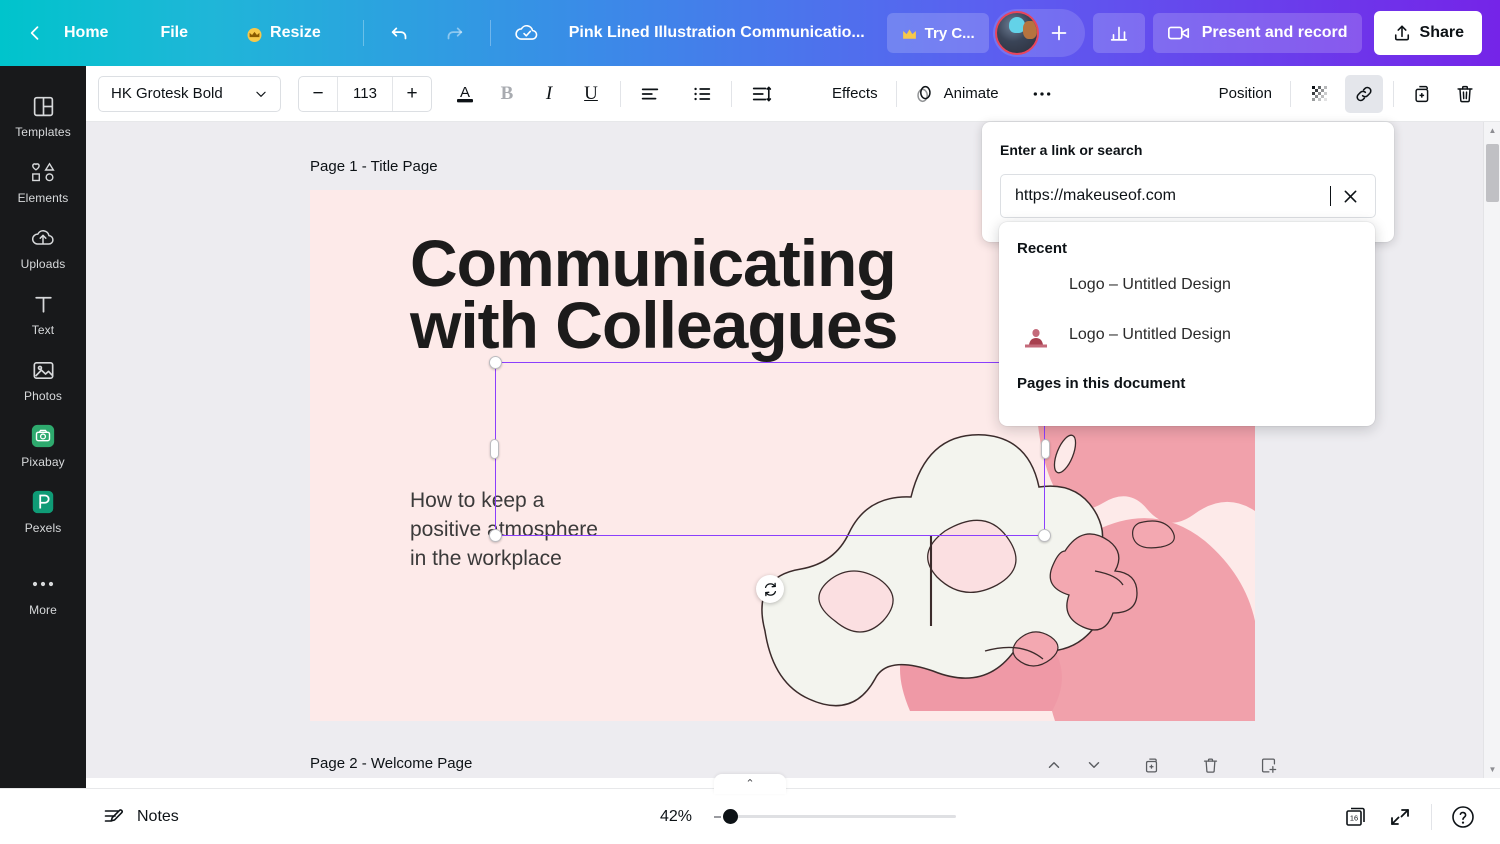 The image size is (1500, 844). What do you see at coordinates (43, 115) in the screenshot?
I see `sidebar-item-templates: Templates` at bounding box center [43, 115].